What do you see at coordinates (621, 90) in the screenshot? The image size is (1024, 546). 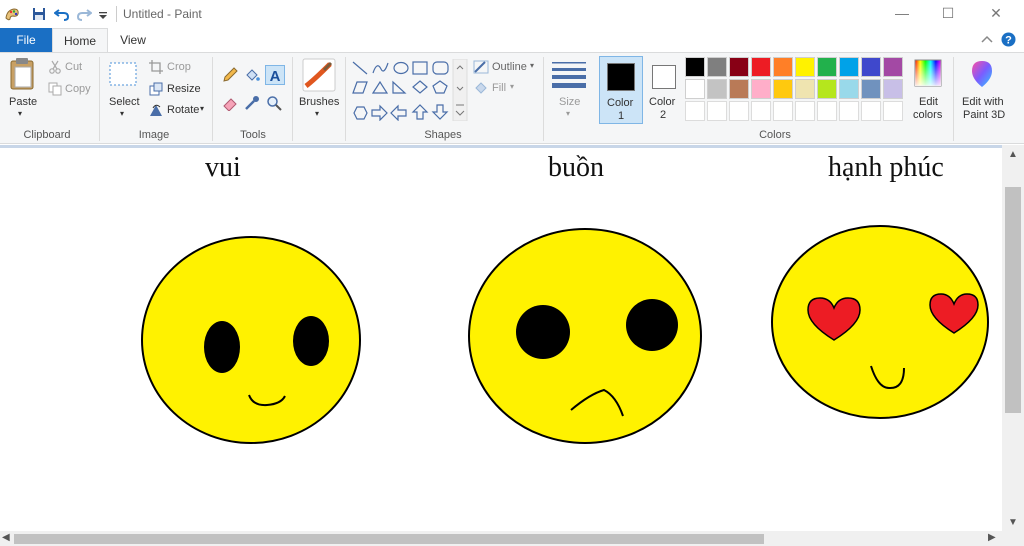 I see `color1-button: Color 1` at bounding box center [621, 90].